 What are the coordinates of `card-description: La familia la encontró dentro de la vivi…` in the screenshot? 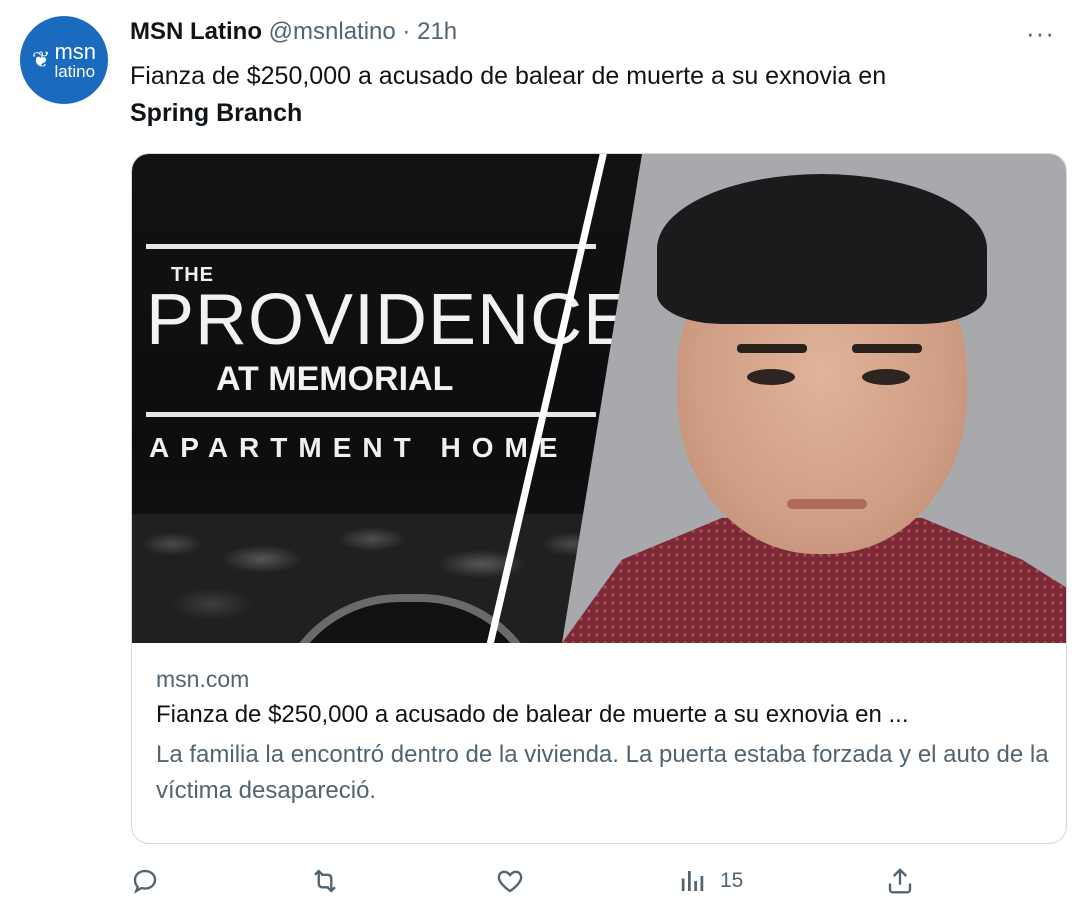 It's located at (602, 772).